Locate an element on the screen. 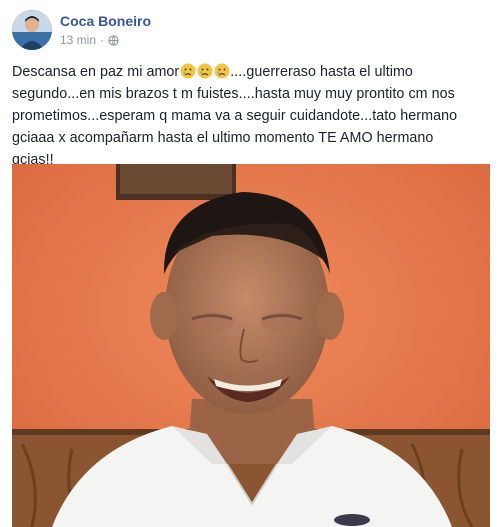  post-meta: 13 min · is located at coordinates (89, 40).